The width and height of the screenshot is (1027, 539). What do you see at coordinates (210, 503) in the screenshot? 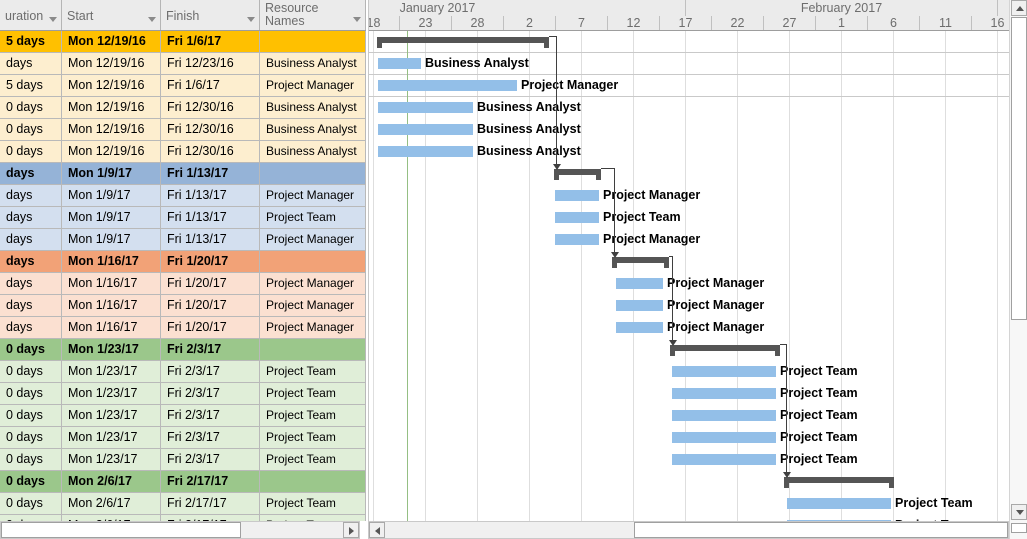
I see `cell-finish: Fri 2/17/17` at bounding box center [210, 503].